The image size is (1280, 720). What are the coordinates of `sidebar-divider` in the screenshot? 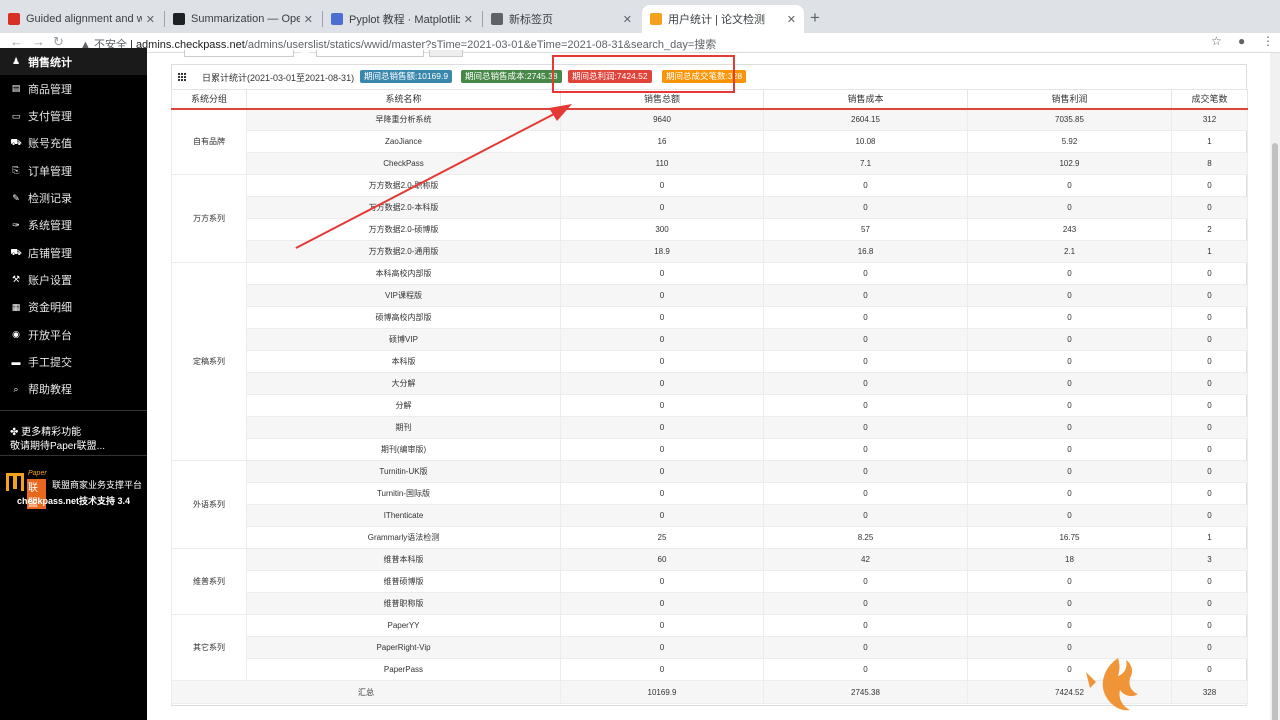 It's located at (73, 455).